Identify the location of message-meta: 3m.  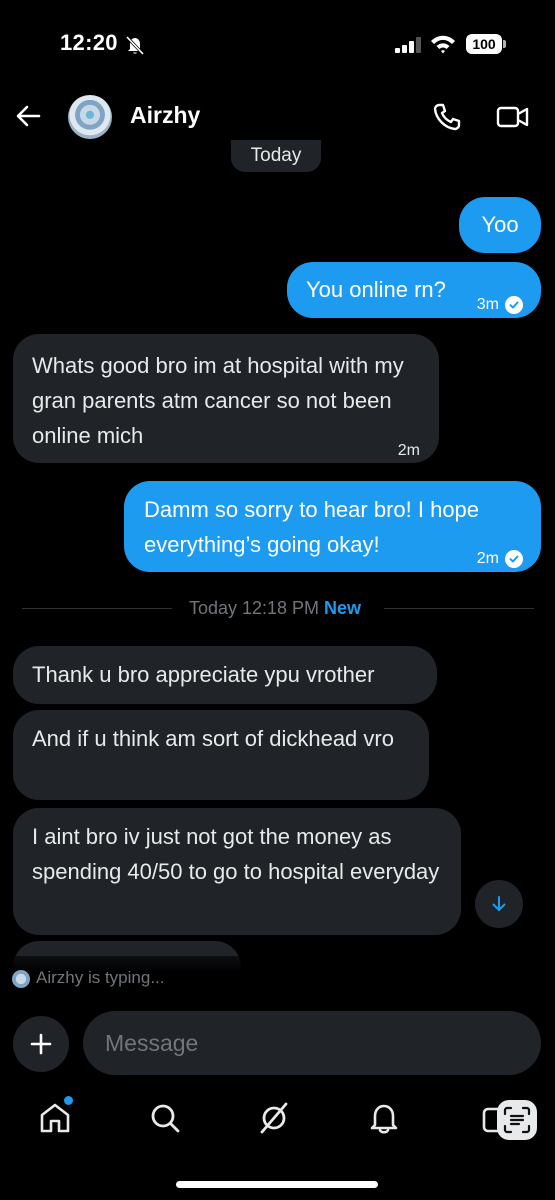
(500, 304).